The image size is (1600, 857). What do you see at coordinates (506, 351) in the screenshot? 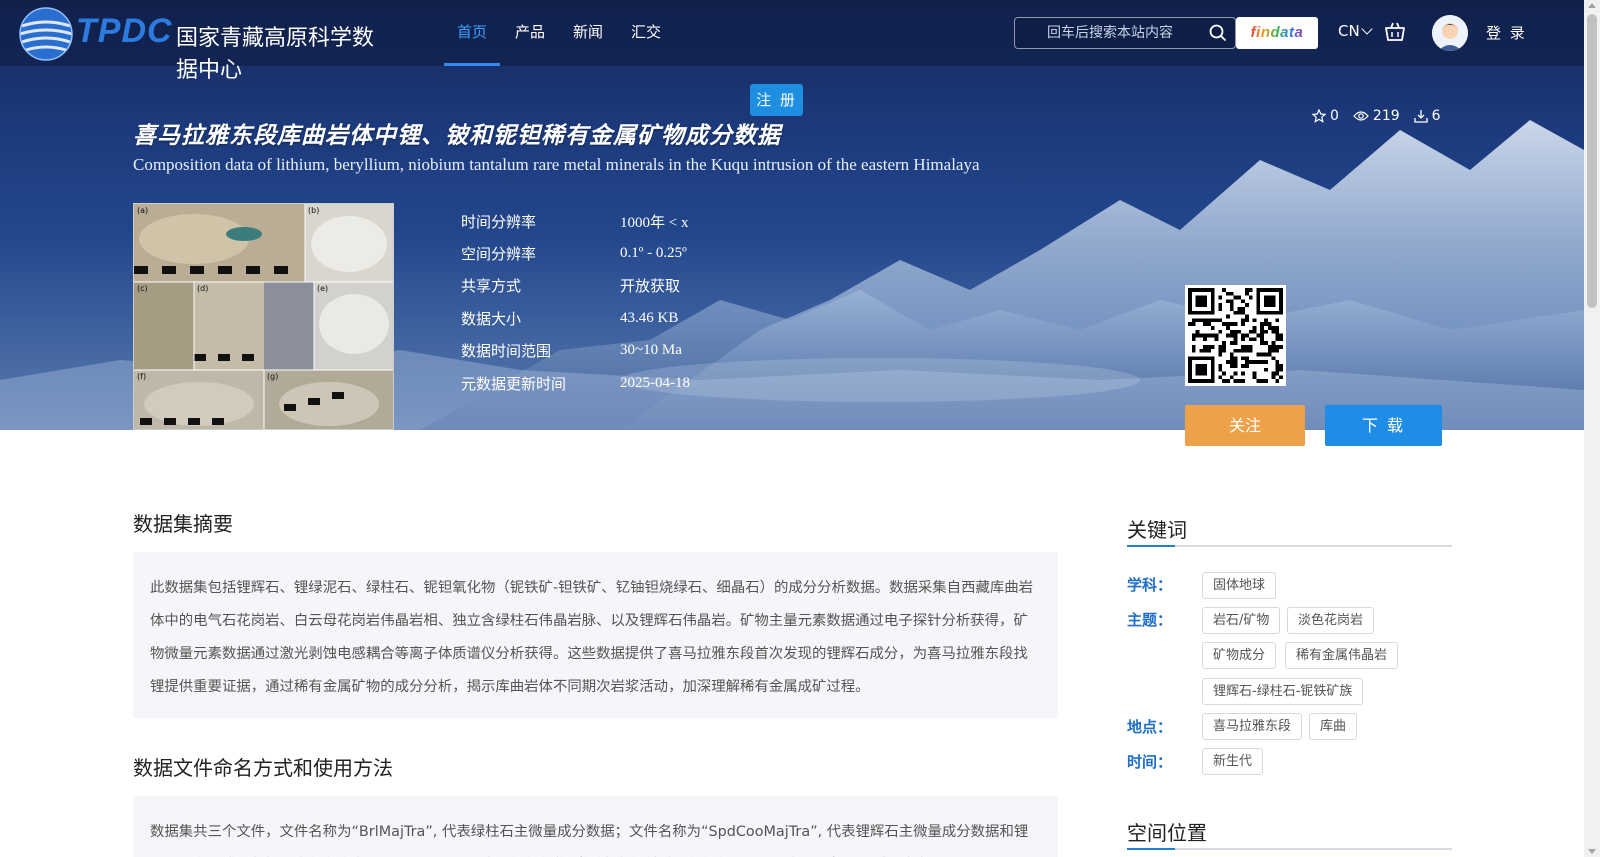
I see `meta-key: 数据时间范围` at bounding box center [506, 351].